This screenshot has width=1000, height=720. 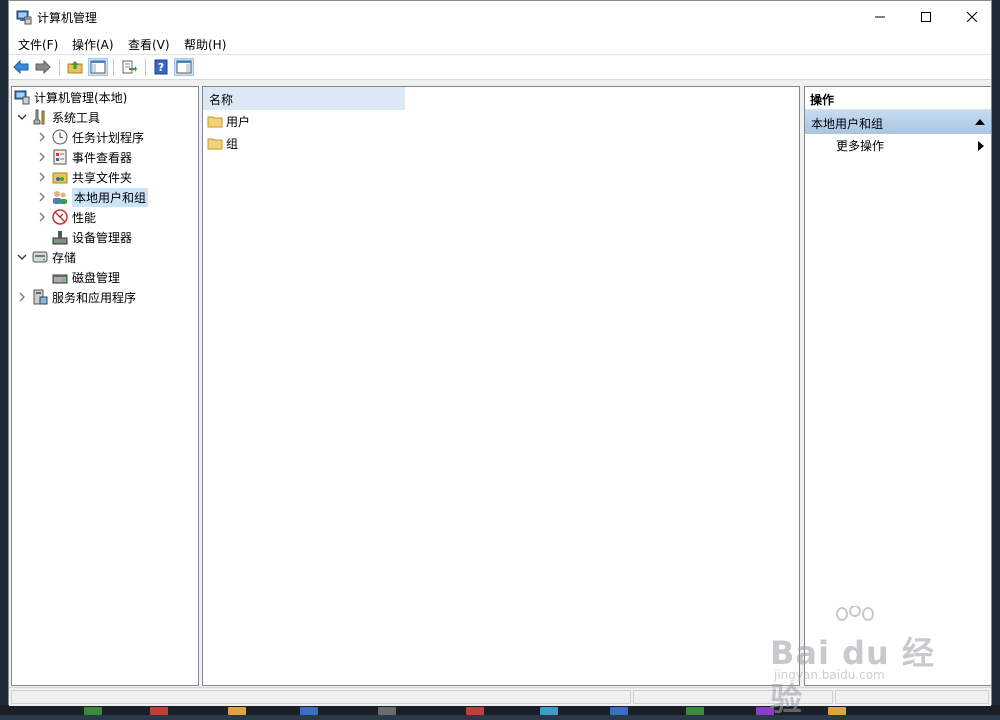 I want to click on tree-node-label: 计算机管理(本地), so click(x=81, y=97).